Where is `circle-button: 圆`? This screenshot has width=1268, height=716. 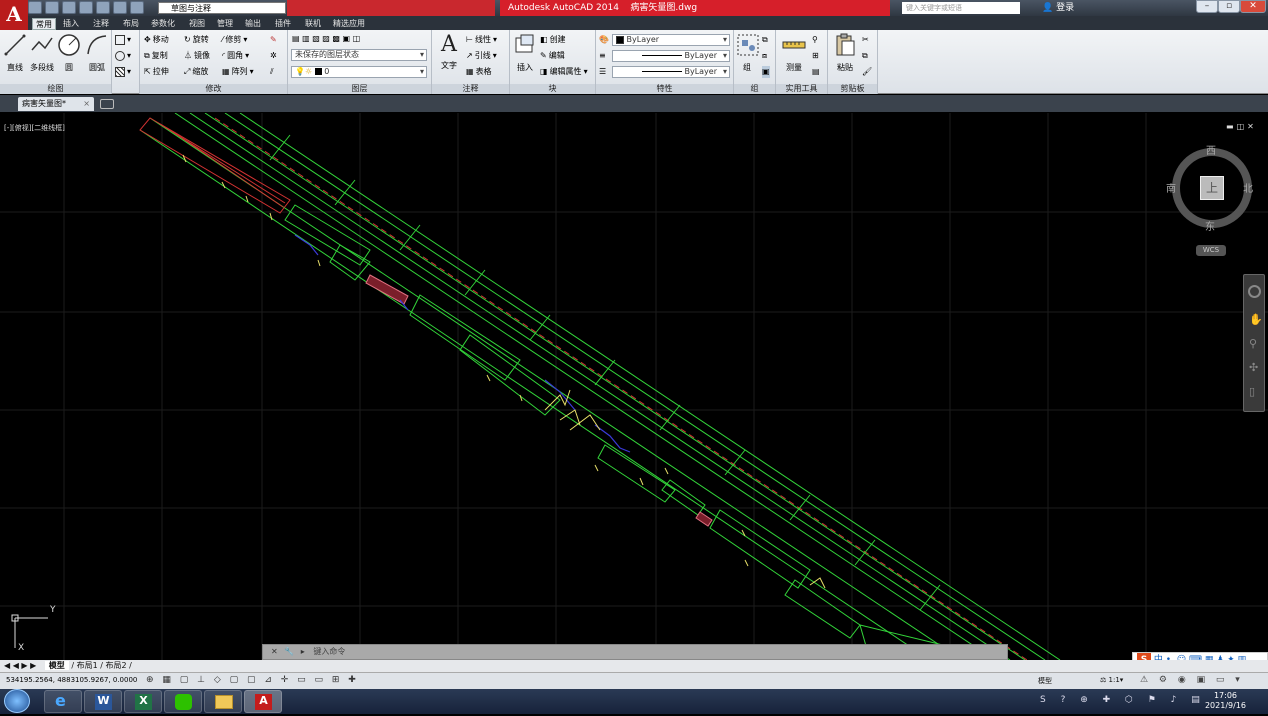
circle-button: 圆 is located at coordinates (69, 52).